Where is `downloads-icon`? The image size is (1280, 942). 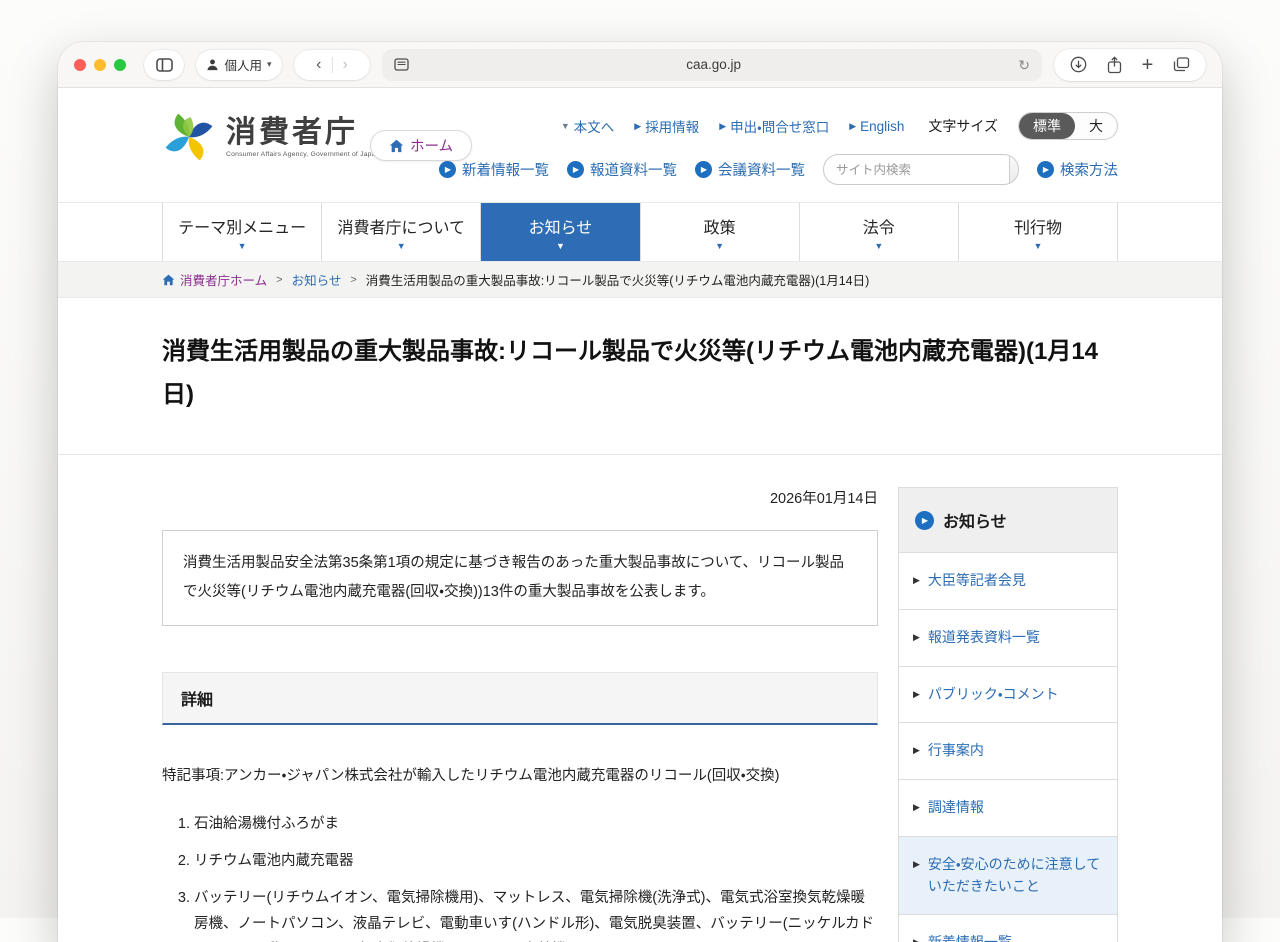
downloads-icon is located at coordinates (1078, 64).